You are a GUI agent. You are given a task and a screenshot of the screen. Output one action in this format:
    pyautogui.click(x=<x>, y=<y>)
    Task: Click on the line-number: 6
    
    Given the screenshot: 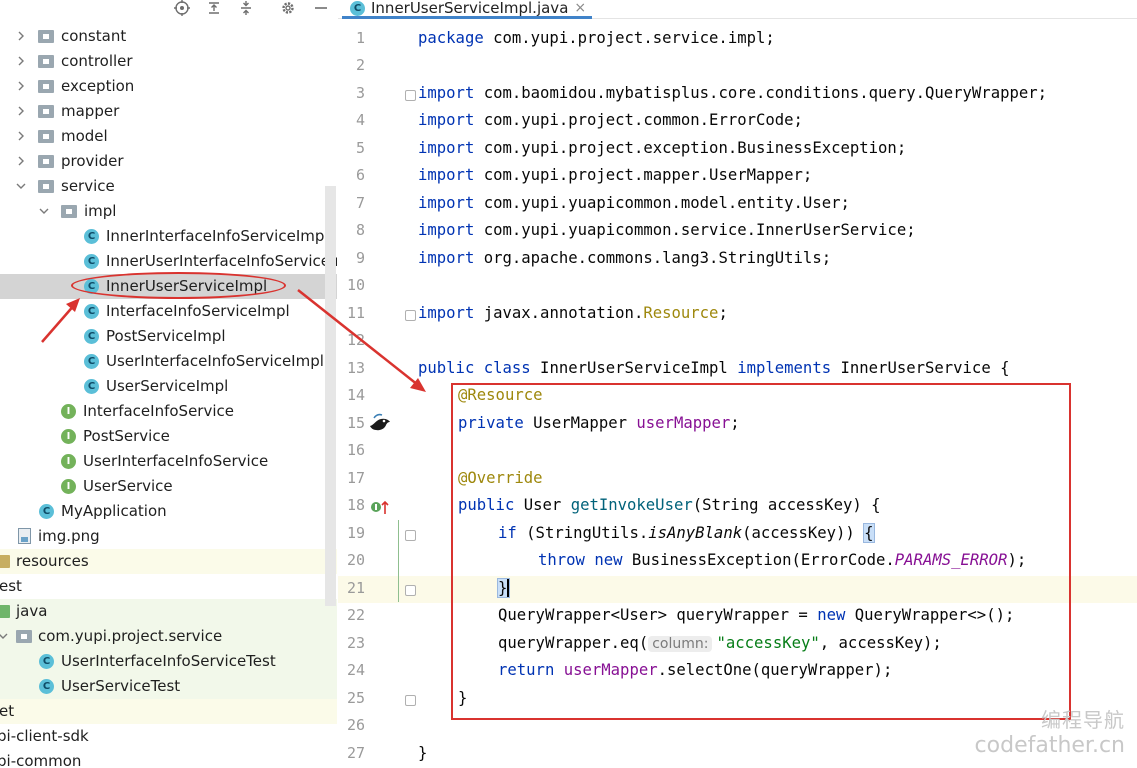 What is the action you would take?
    pyautogui.click(x=360, y=175)
    